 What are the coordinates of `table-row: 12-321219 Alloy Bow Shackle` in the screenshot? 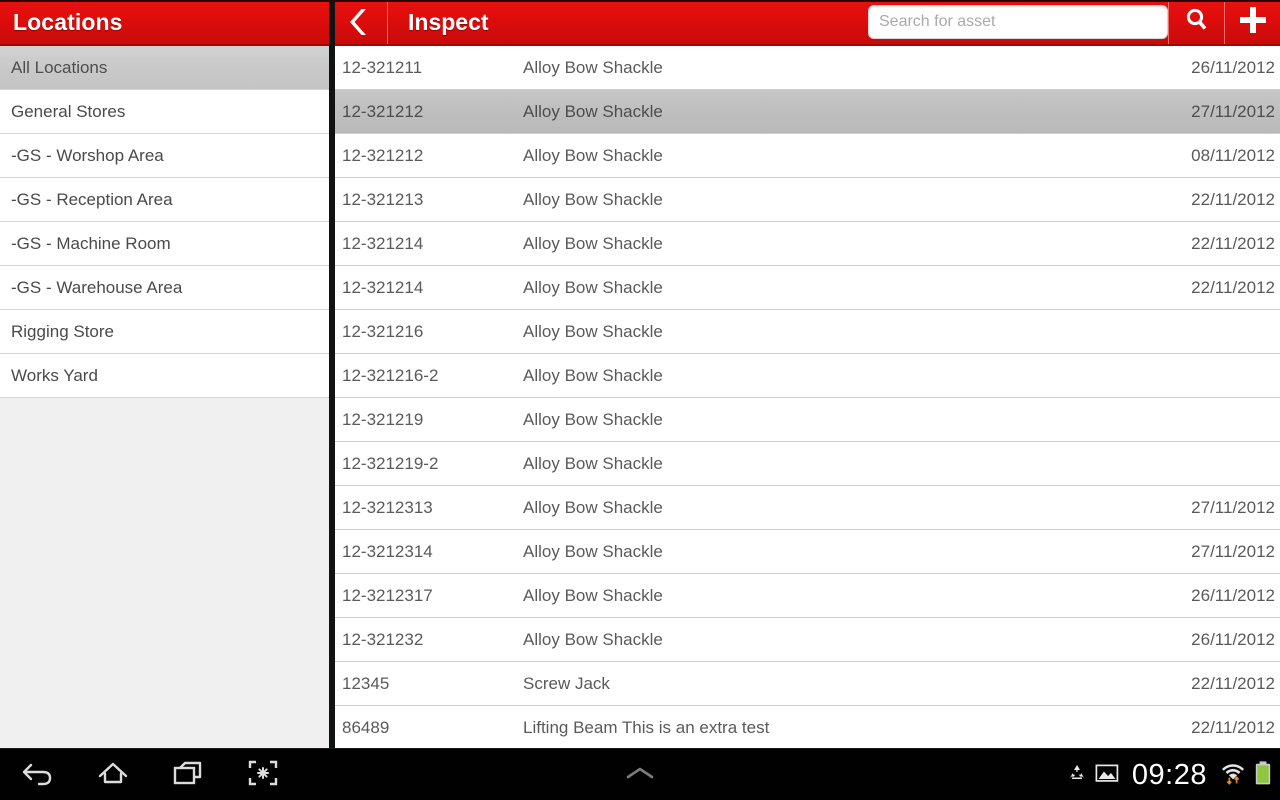 It's located at (807, 420).